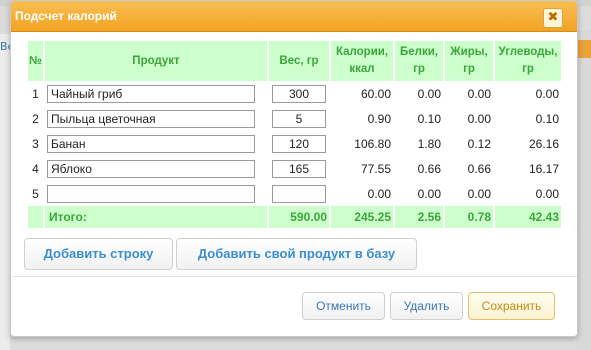  Describe the element at coordinates (583, 49) in the screenshot. I see `background-orange-bar` at that location.